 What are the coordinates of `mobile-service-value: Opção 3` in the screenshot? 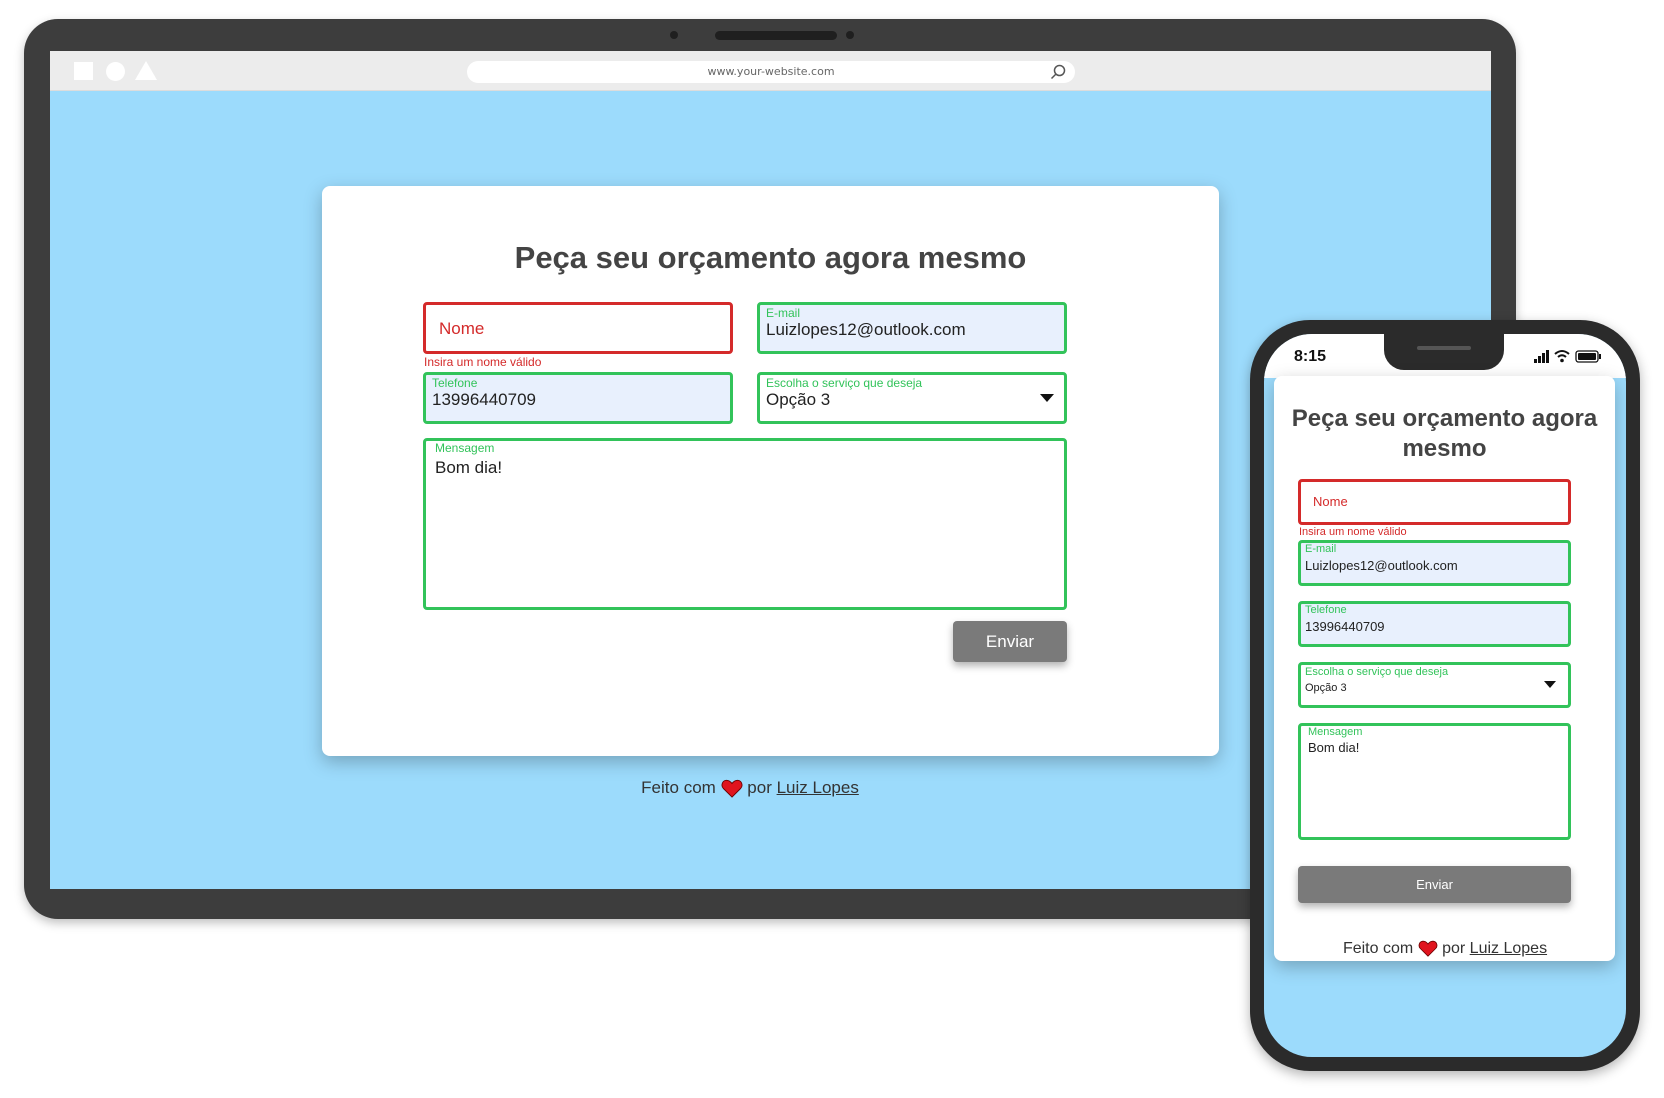 It's located at (1326, 688).